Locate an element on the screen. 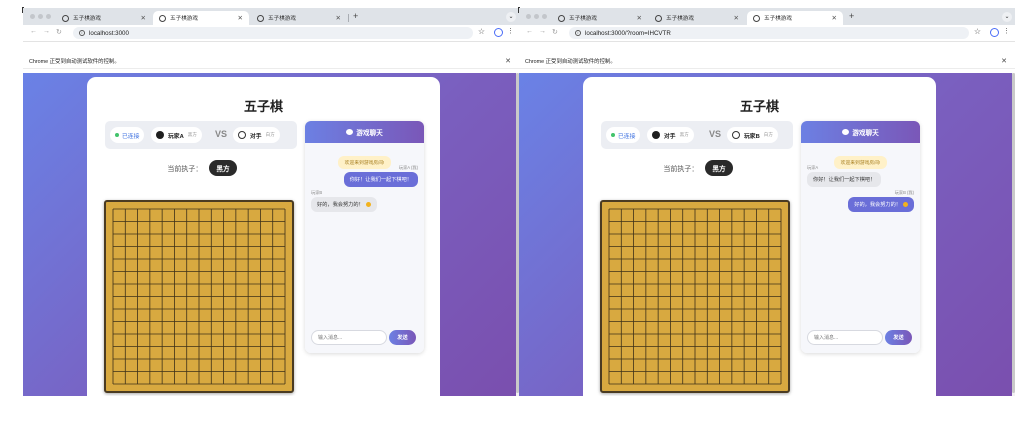 Image resolution: width=1024 pixels, height=423 pixels. emoji-icon is located at coordinates (368, 205).